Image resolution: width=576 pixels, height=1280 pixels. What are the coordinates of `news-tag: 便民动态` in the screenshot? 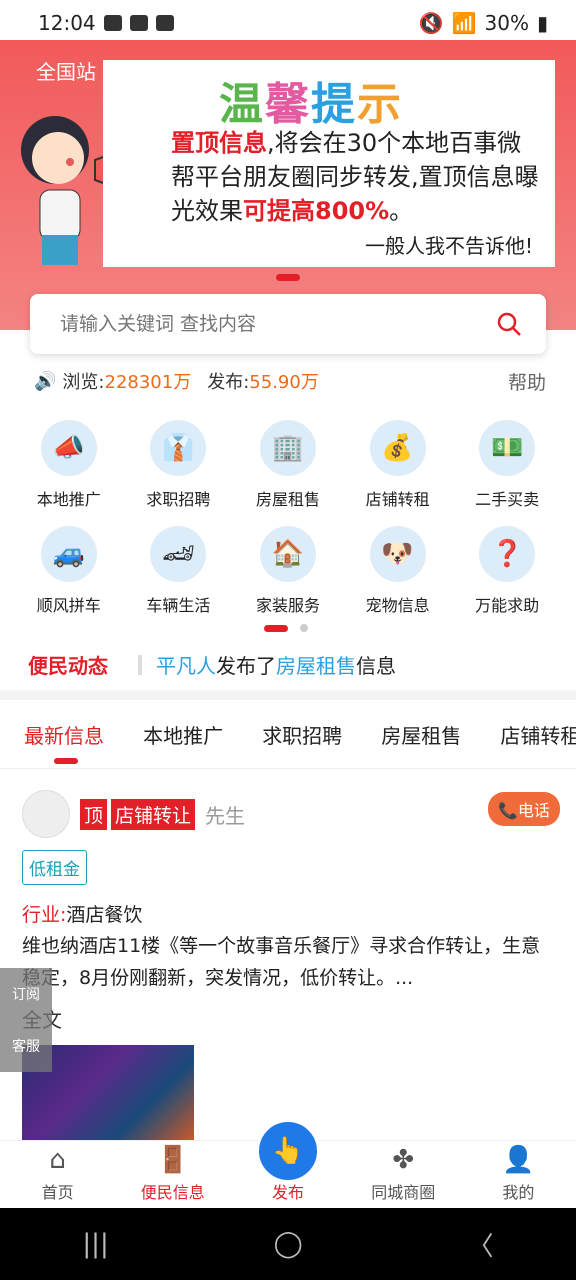 It's located at (68, 666).